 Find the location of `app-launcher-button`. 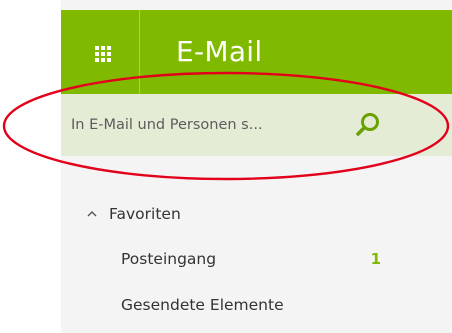

app-launcher-button is located at coordinates (100, 52).